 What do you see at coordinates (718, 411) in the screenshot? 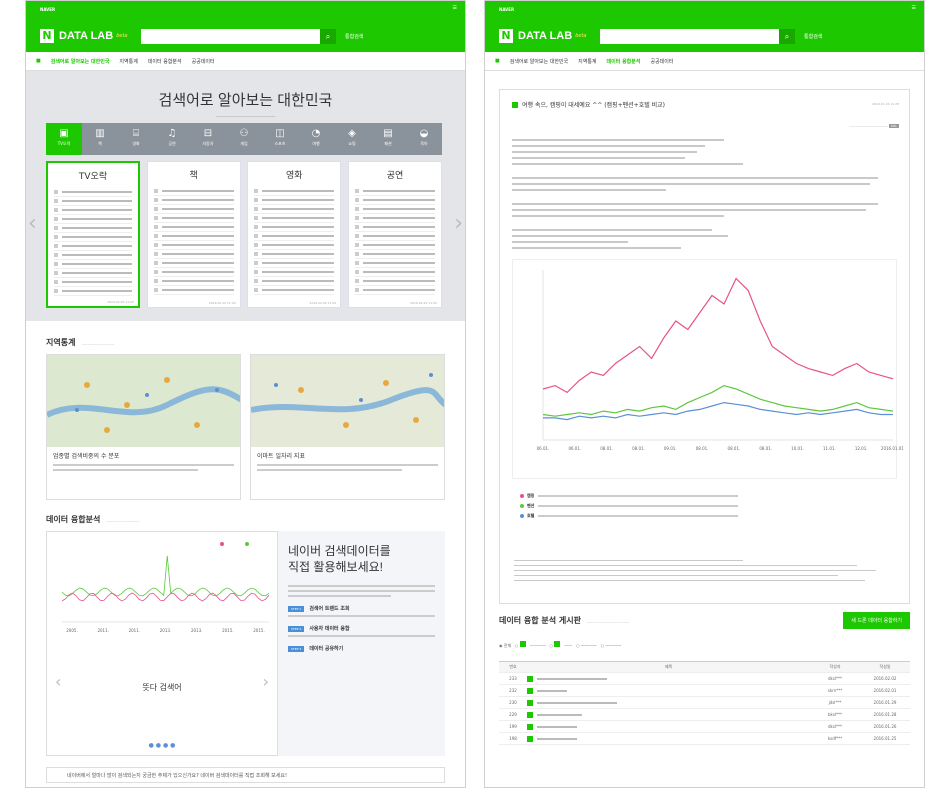
I see `series-hotel` at bounding box center [718, 411].